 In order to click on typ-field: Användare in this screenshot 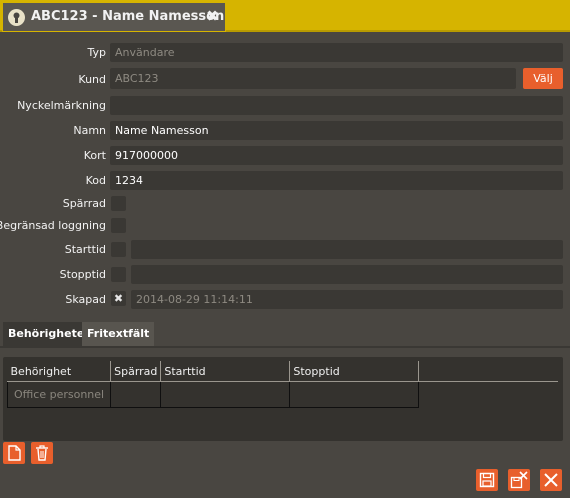, I will do `click(336, 52)`.